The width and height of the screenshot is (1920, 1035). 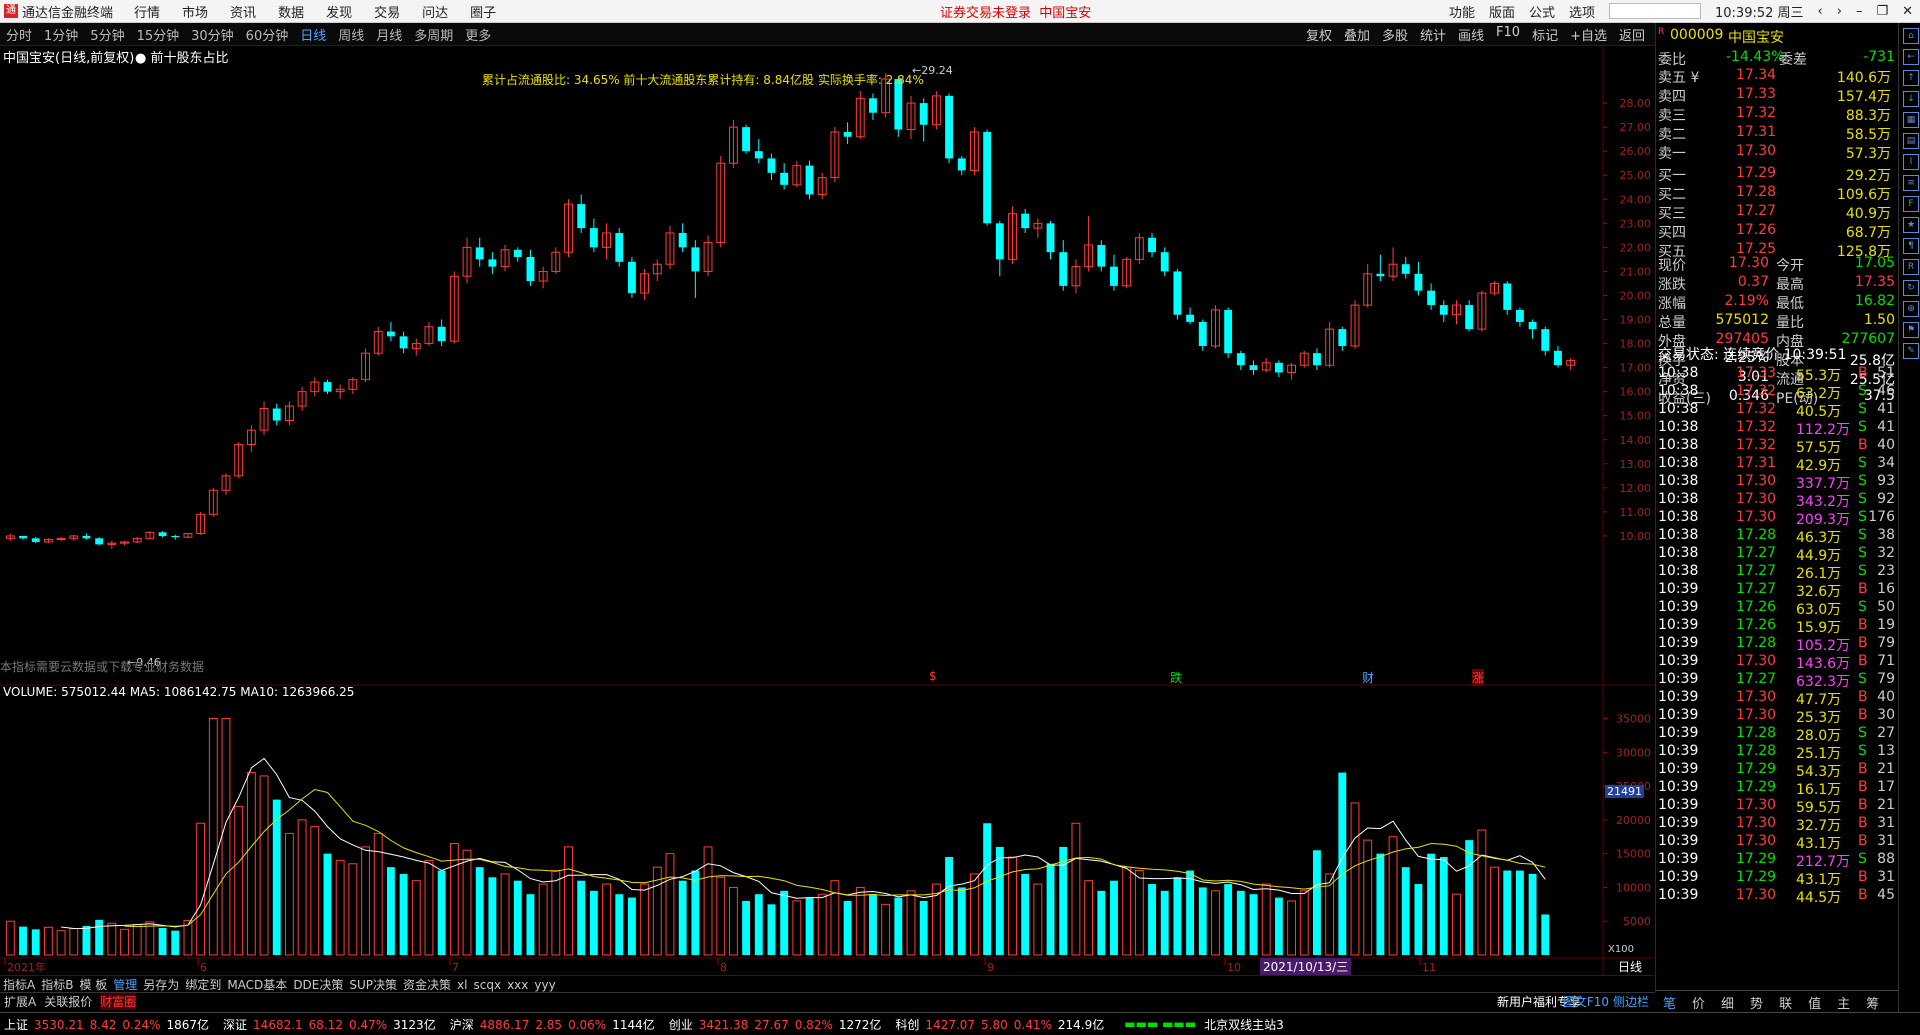 I want to click on chart-overlay-label: ● 前十股东占比, so click(x=182, y=56).